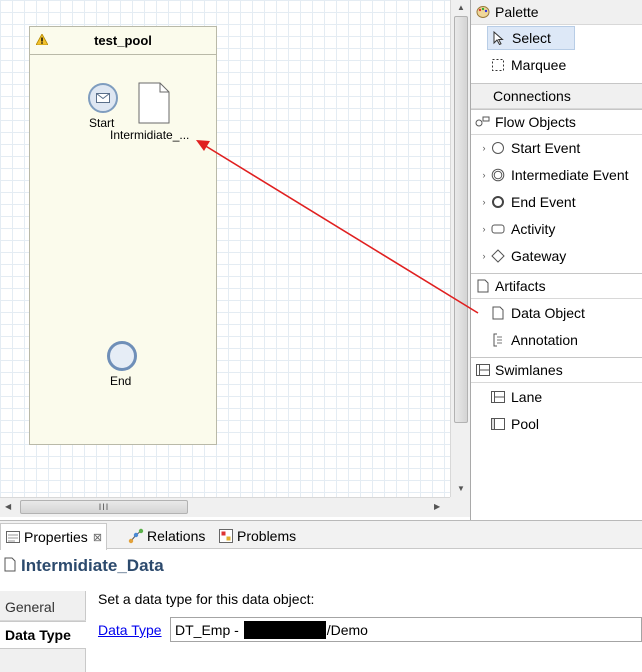 This screenshot has height=672, width=642. I want to click on pool-title: test_pool, so click(123, 40).